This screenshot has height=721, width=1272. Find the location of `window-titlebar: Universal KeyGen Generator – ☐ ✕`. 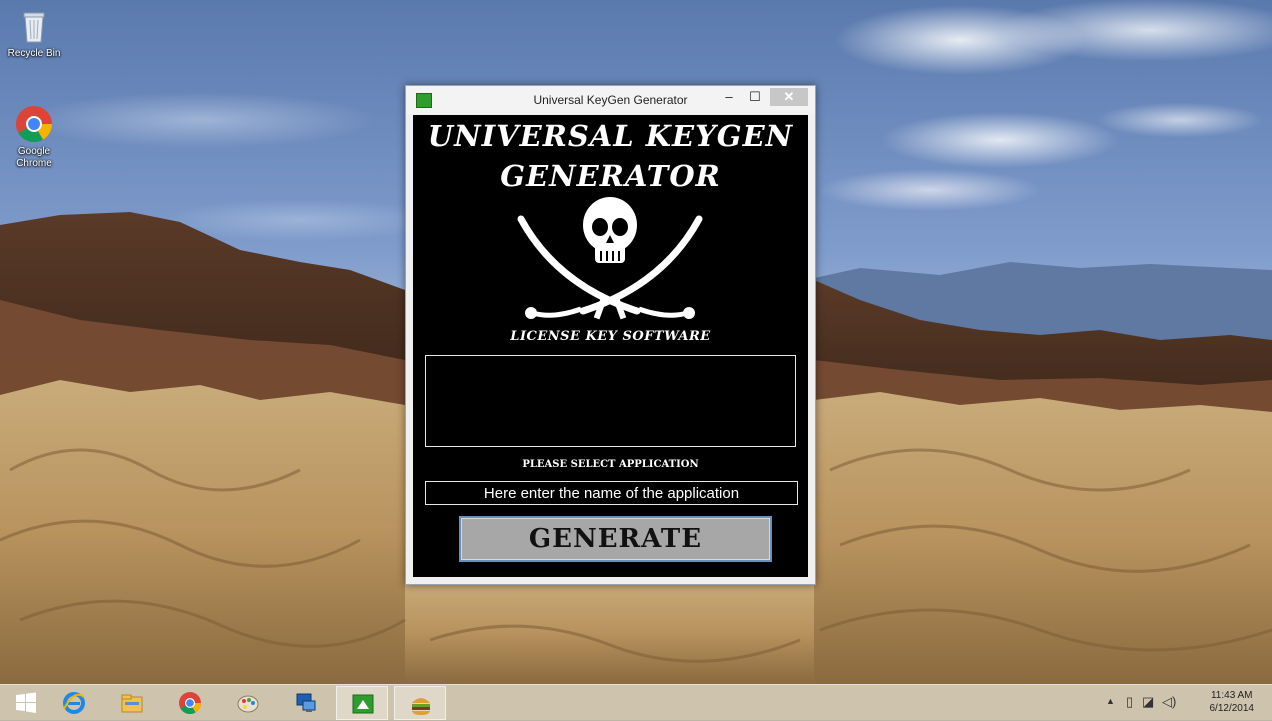

window-titlebar: Universal KeyGen Generator – ☐ ✕ is located at coordinates (610, 100).